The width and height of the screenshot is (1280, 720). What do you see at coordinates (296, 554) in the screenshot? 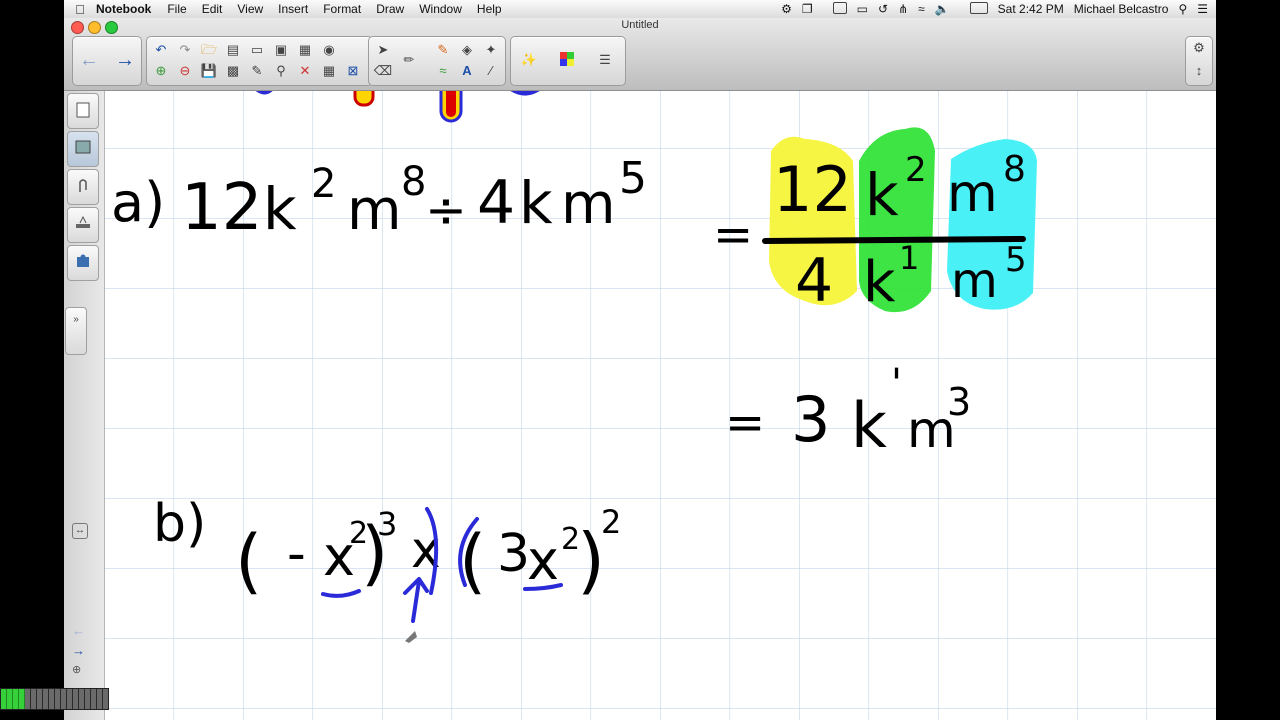
I see `problem-b-neg: -` at bounding box center [296, 554].